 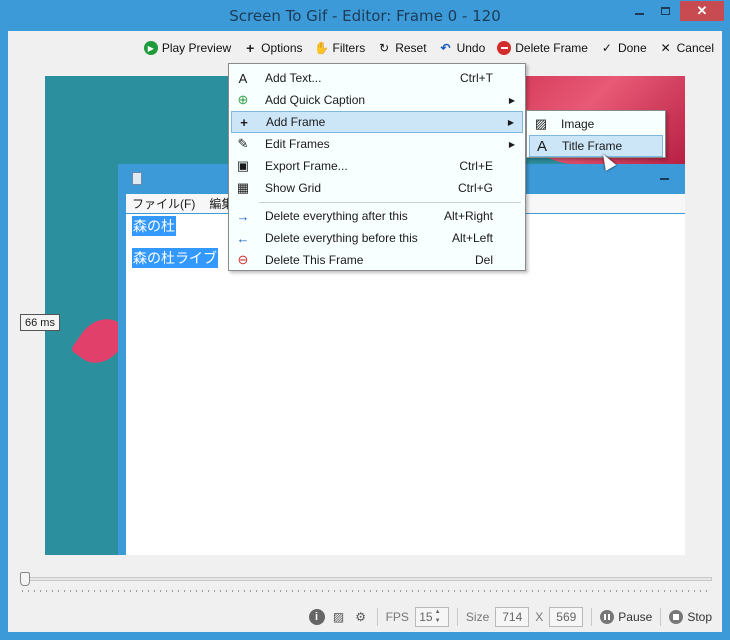 I want to click on pause-icon, so click(x=607, y=617).